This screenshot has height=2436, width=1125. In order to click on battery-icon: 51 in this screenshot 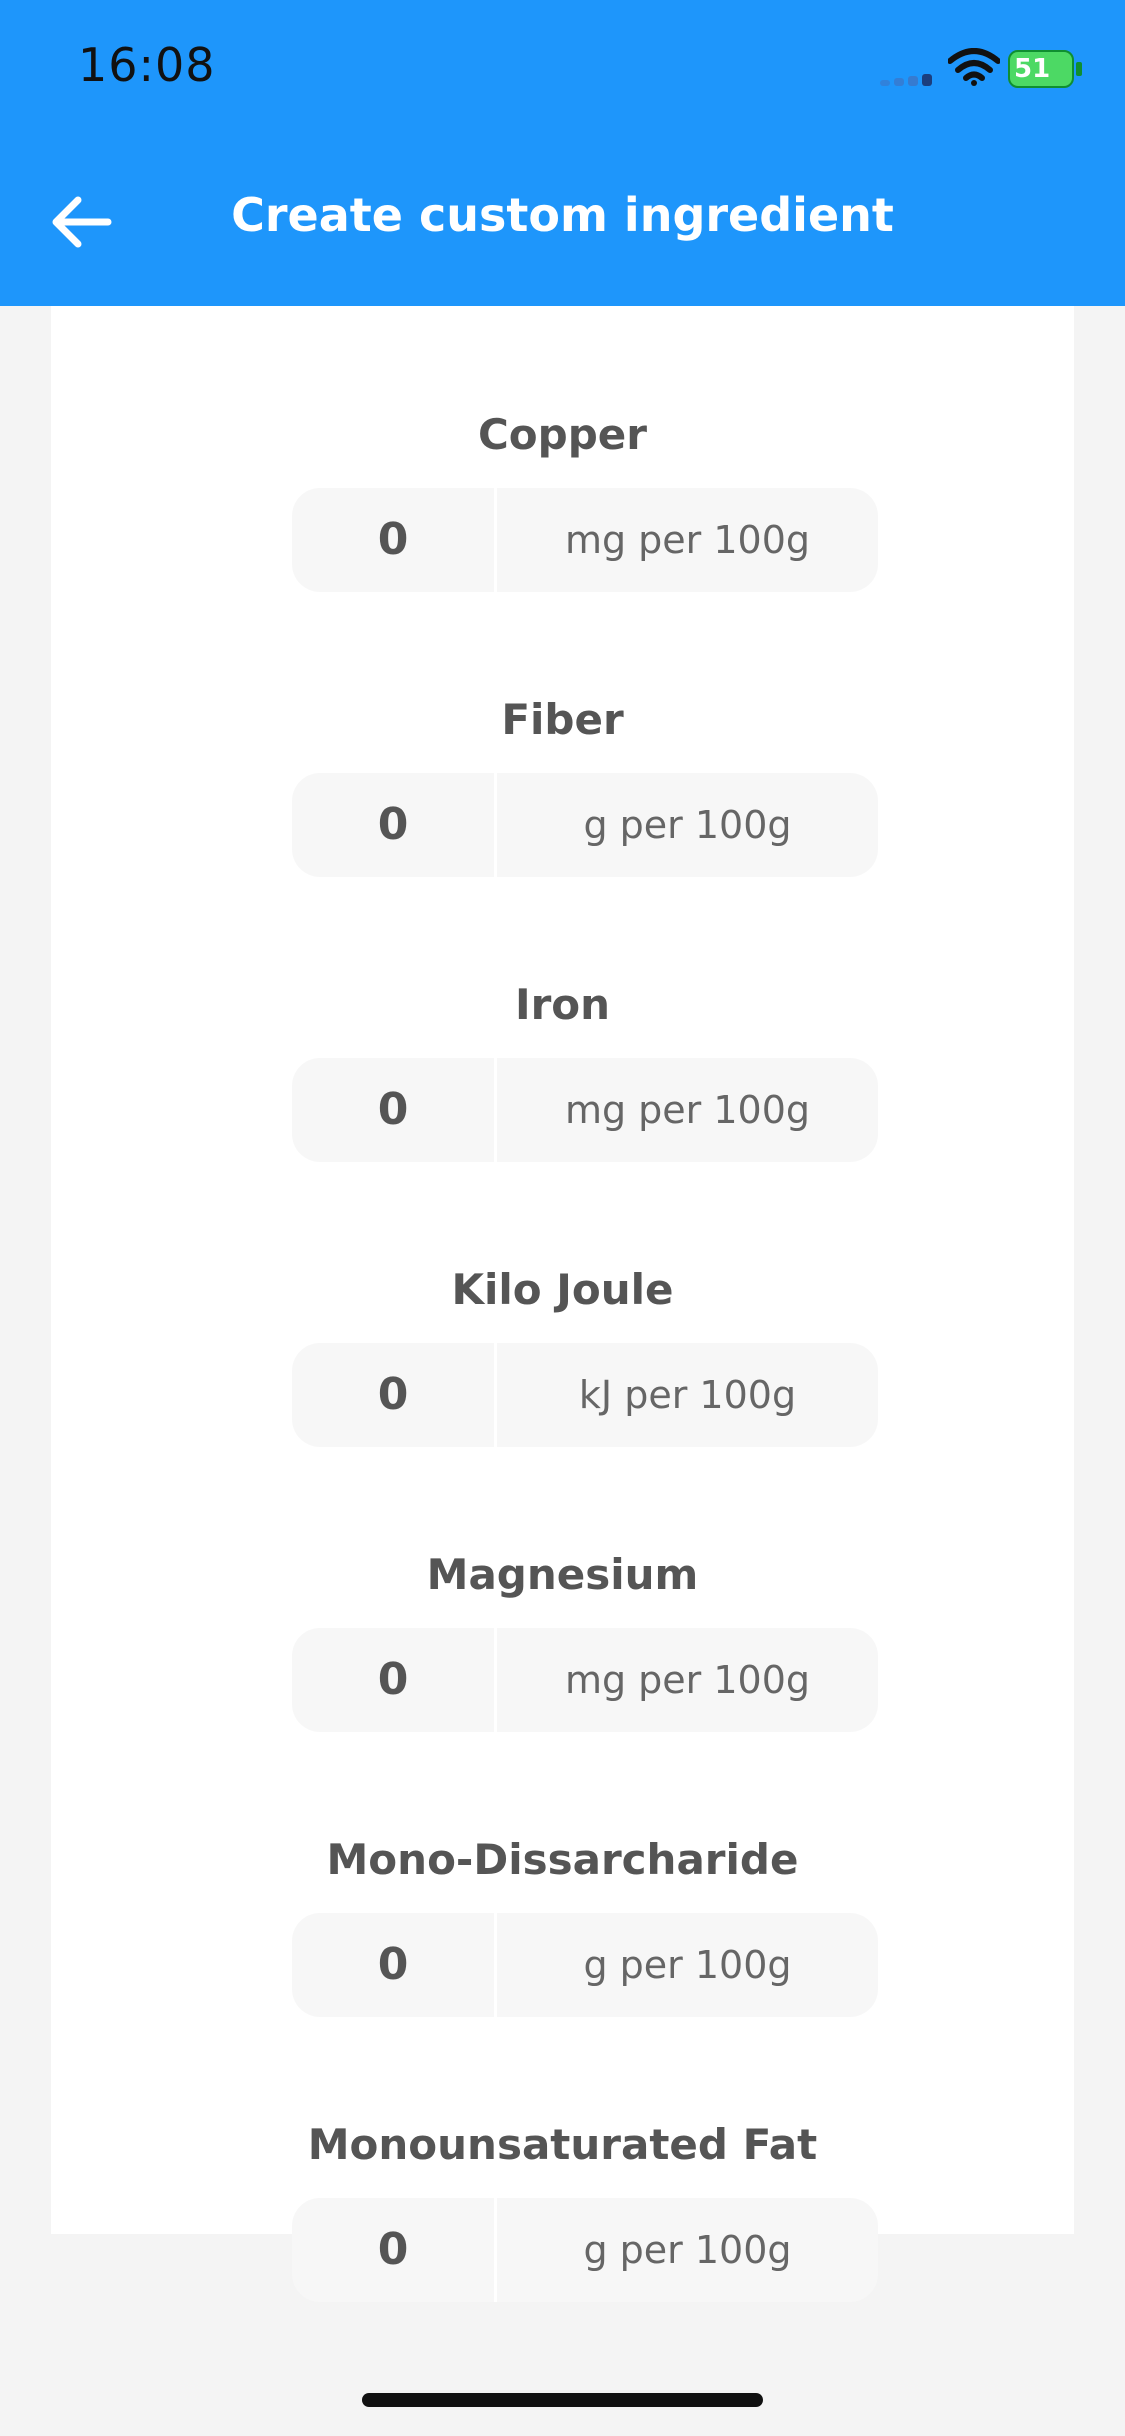, I will do `click(1041, 69)`.